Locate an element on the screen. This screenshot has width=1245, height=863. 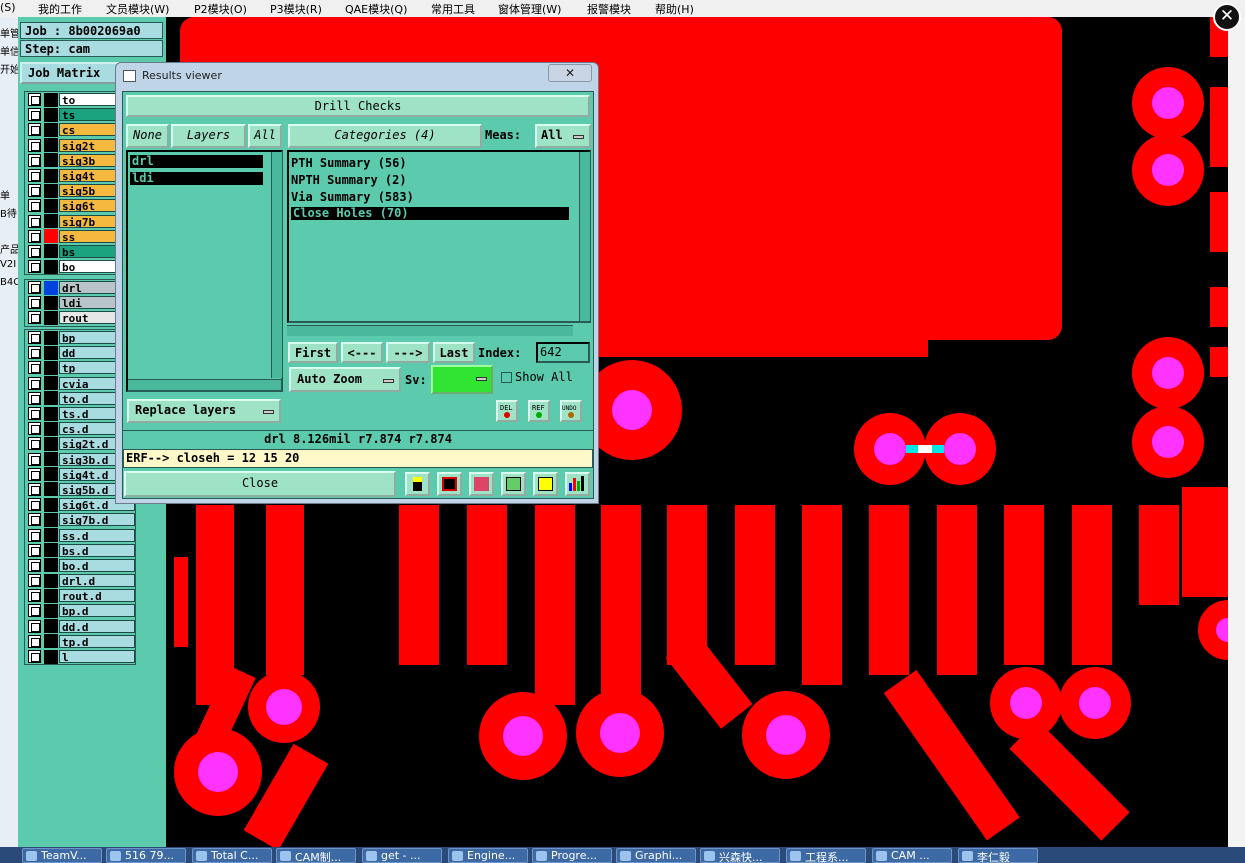
menu-item: 报警模块 is located at coordinates (609, 9).